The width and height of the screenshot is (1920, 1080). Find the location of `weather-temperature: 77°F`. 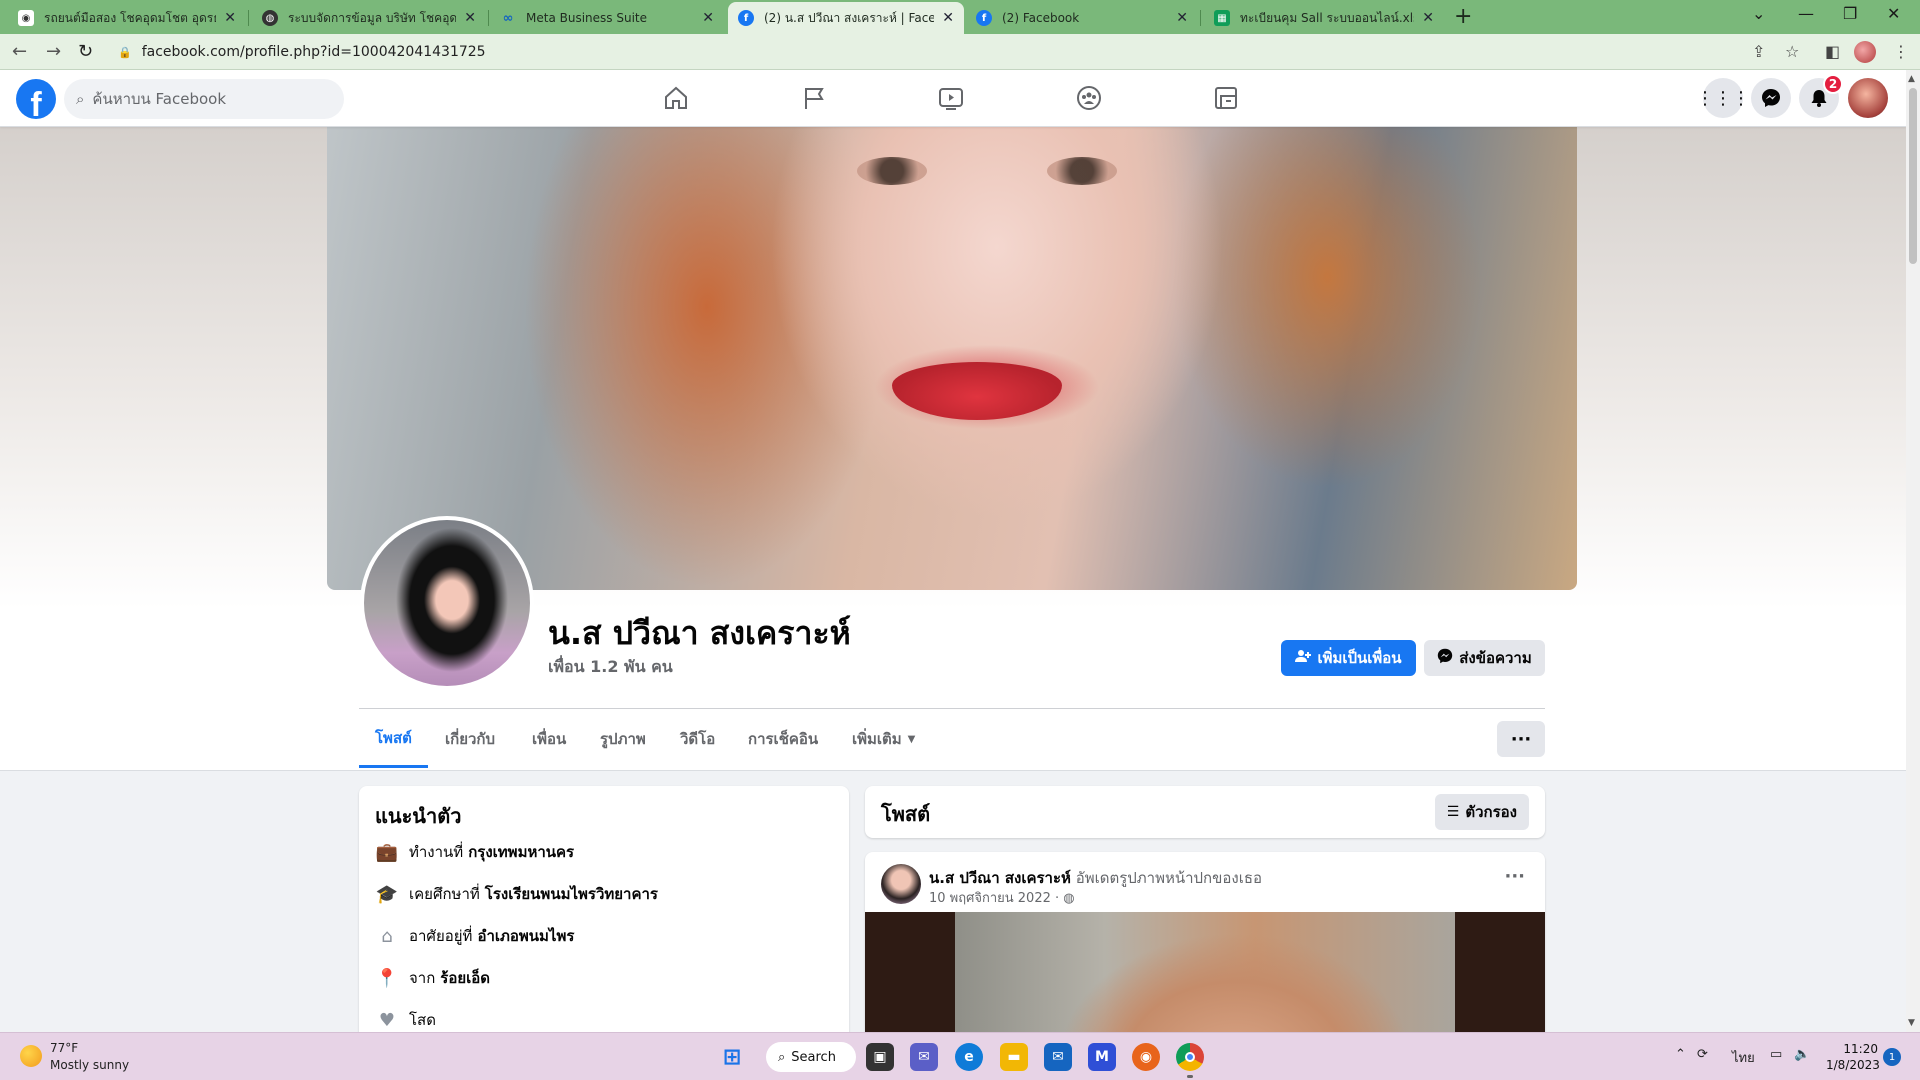

weather-temperature: 77°F is located at coordinates (64, 1048).